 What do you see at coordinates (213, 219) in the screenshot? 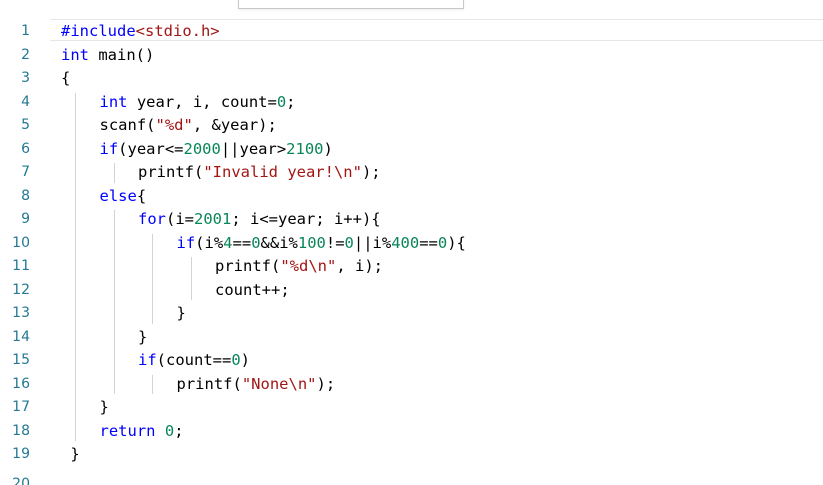
I see `code-token: 2001` at bounding box center [213, 219].